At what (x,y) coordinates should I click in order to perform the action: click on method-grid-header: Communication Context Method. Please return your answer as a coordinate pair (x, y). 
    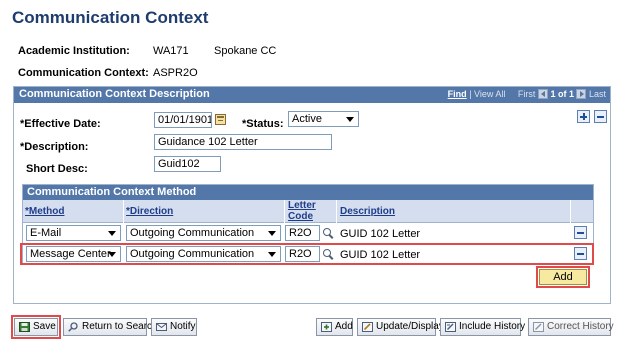
    Looking at the image, I should click on (308, 192).